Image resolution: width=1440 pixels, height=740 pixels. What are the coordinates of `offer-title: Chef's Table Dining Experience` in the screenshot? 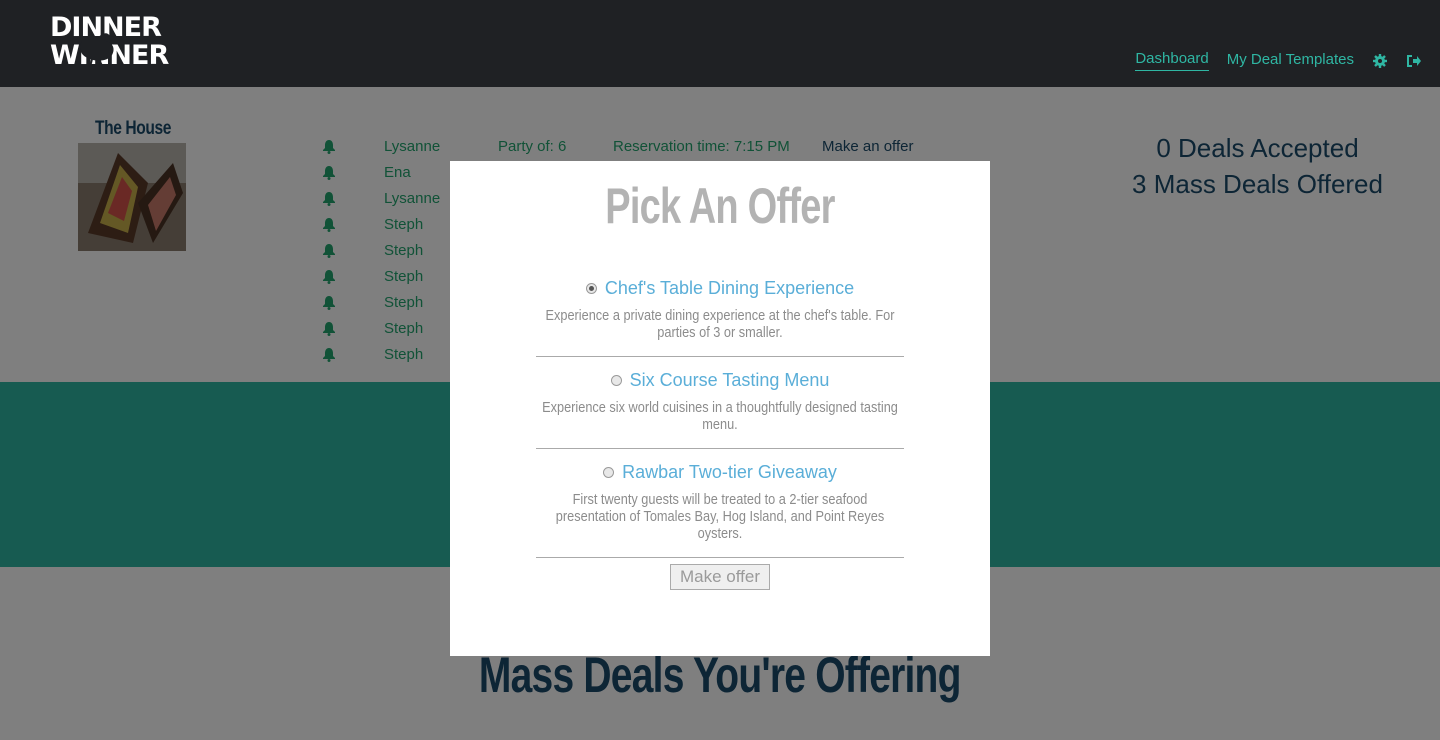 It's located at (729, 288).